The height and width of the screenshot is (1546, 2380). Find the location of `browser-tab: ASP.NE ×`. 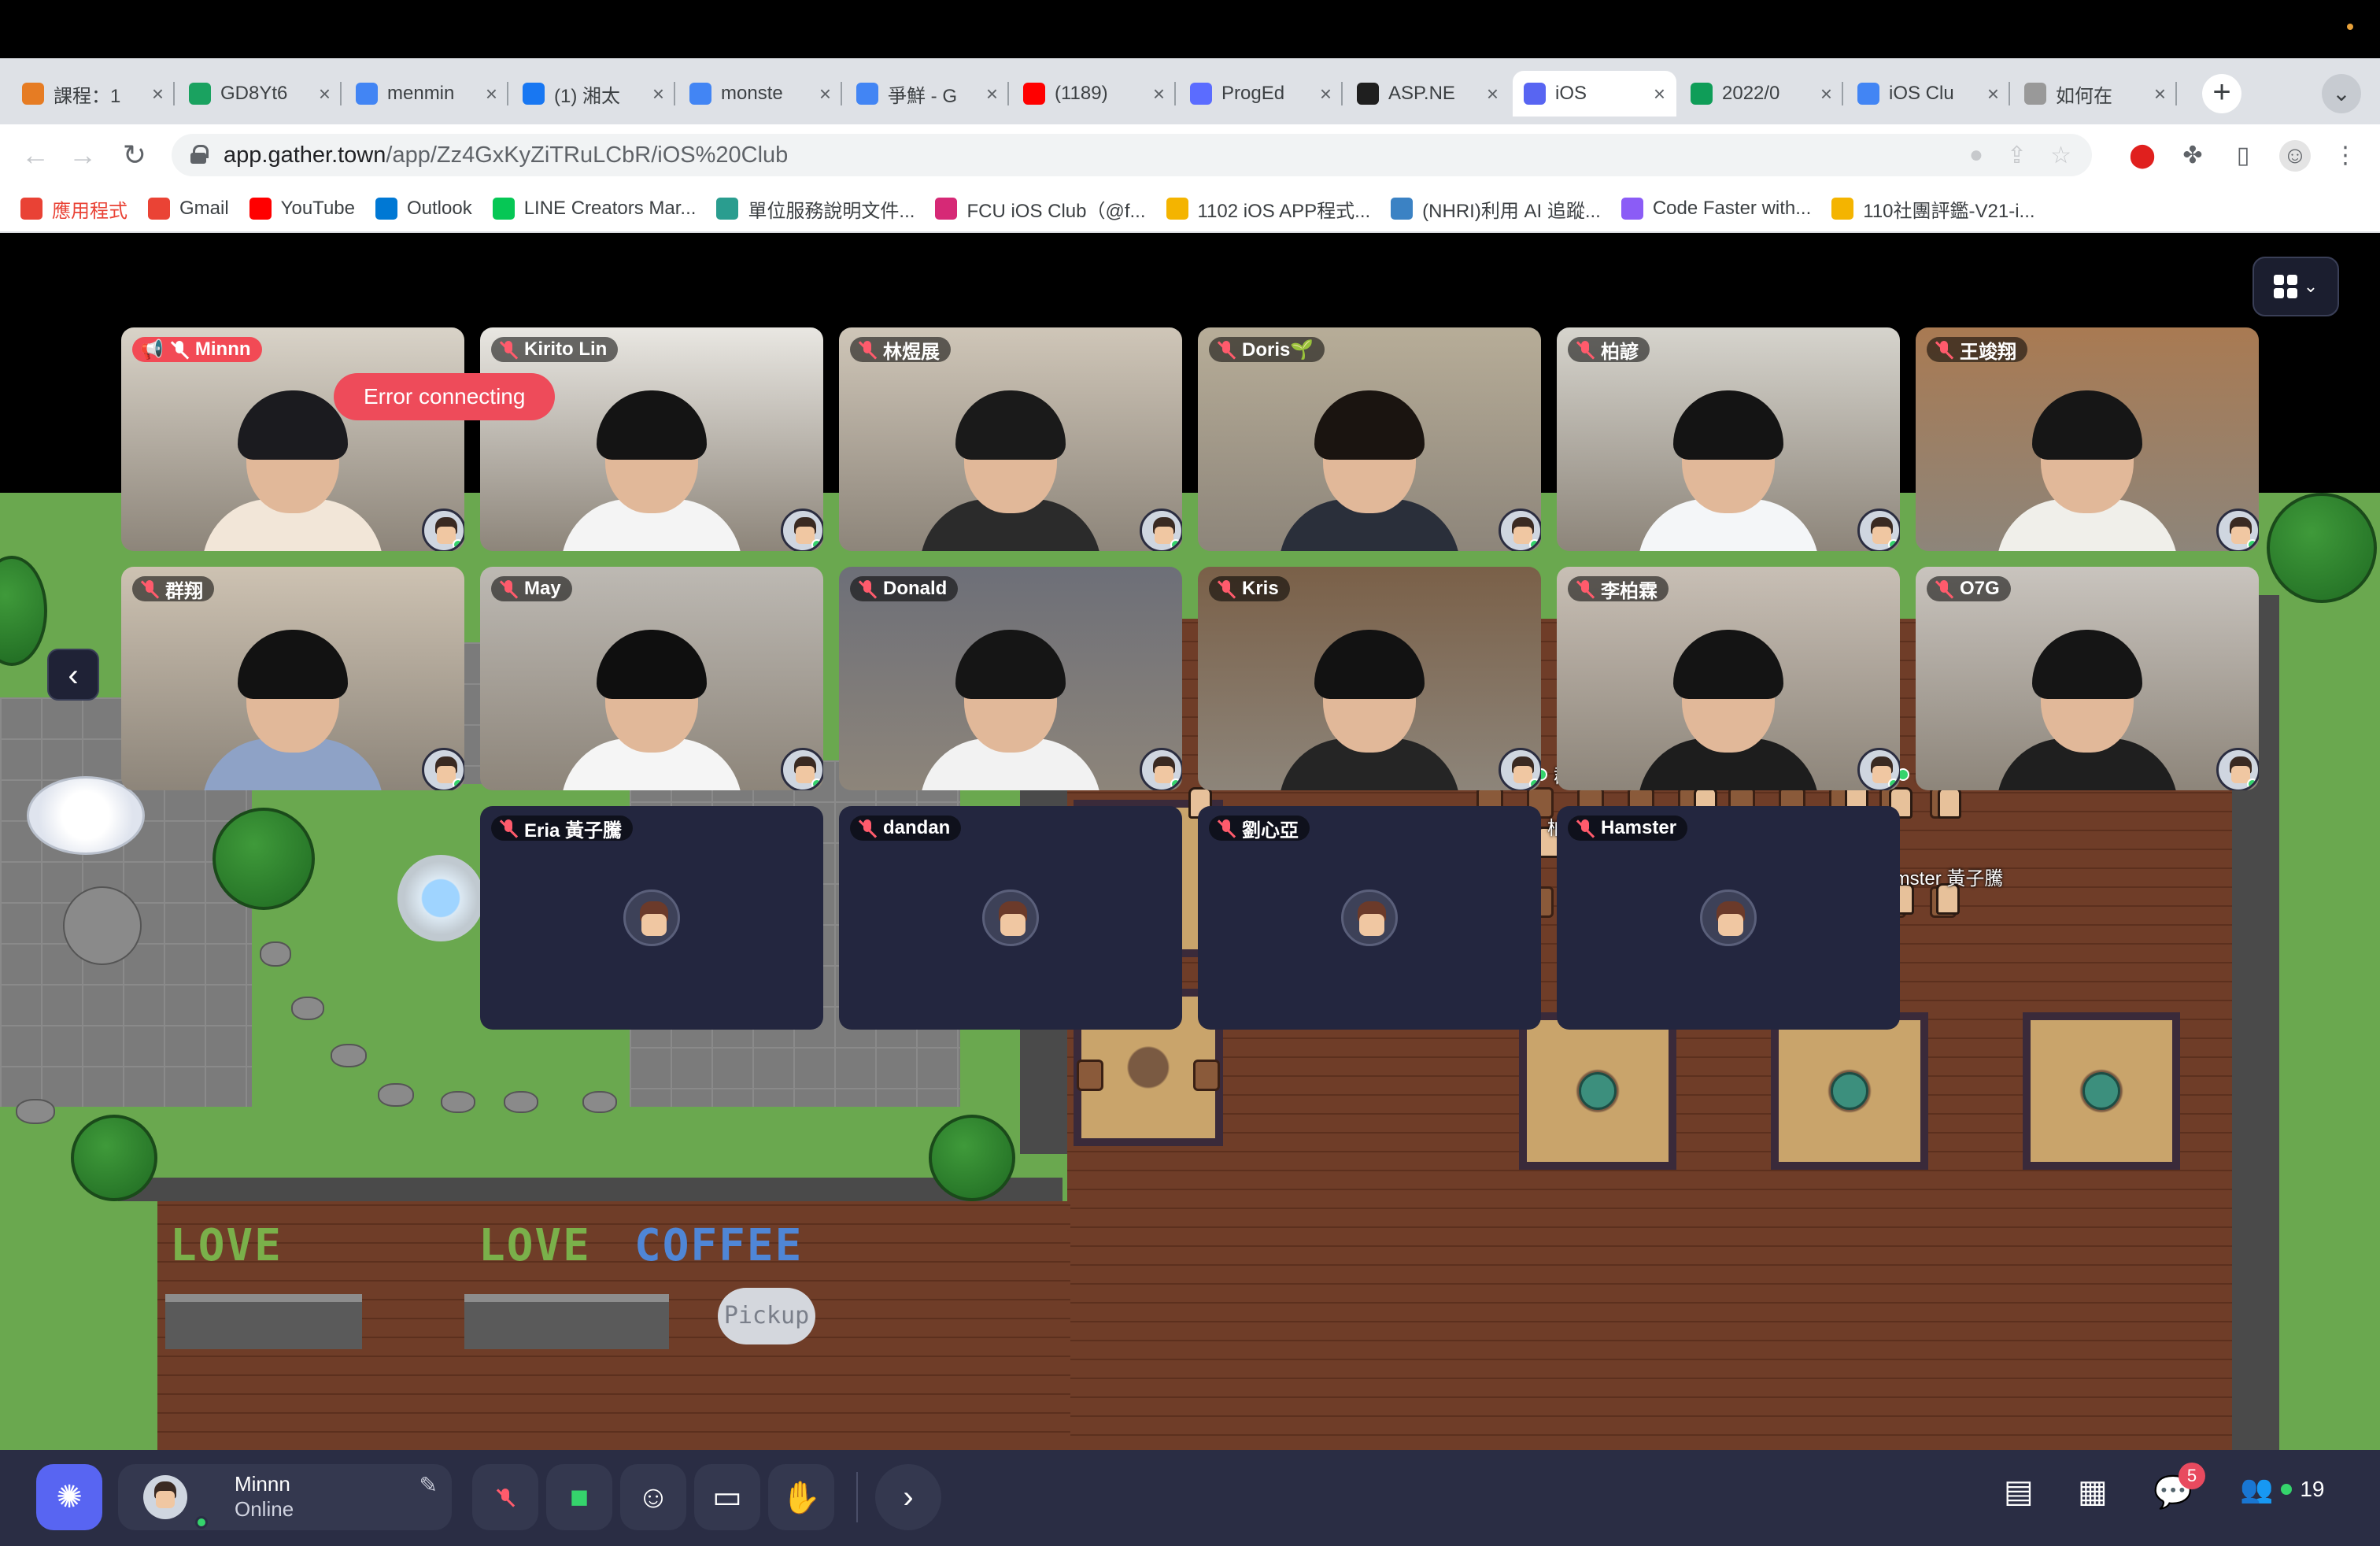

browser-tab: ASP.NE × is located at coordinates (1428, 94).